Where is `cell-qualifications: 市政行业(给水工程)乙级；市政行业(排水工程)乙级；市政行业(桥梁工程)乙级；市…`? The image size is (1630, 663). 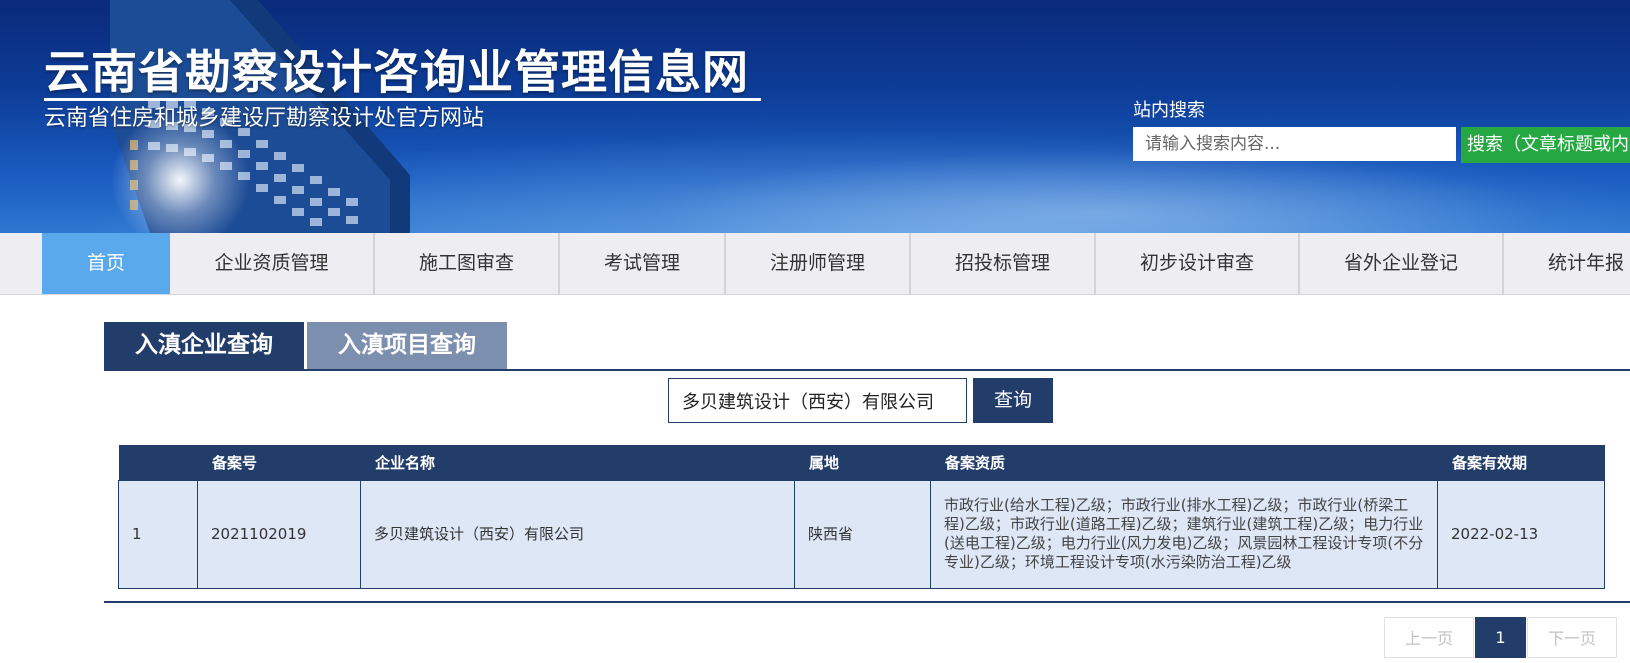
cell-qualifications: 市政行业(给水工程)乙级；市政行业(排水工程)乙级；市政行业(桥梁工程)乙级；市… is located at coordinates (1184, 534).